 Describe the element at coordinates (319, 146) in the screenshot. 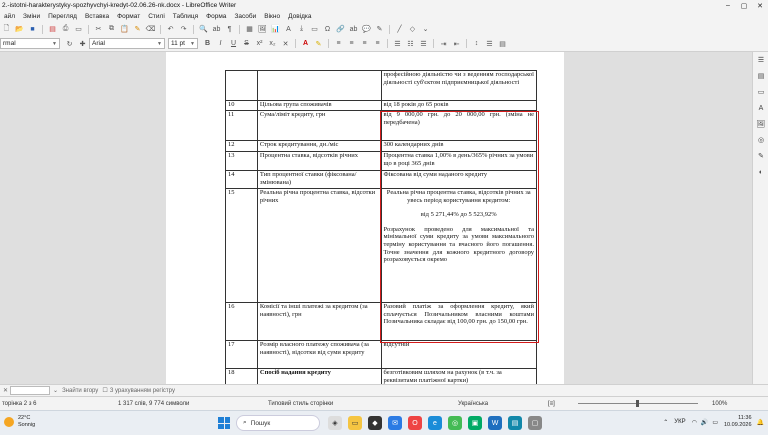

I see `row-label-cell: Строк кредитування, дн./міс` at that location.